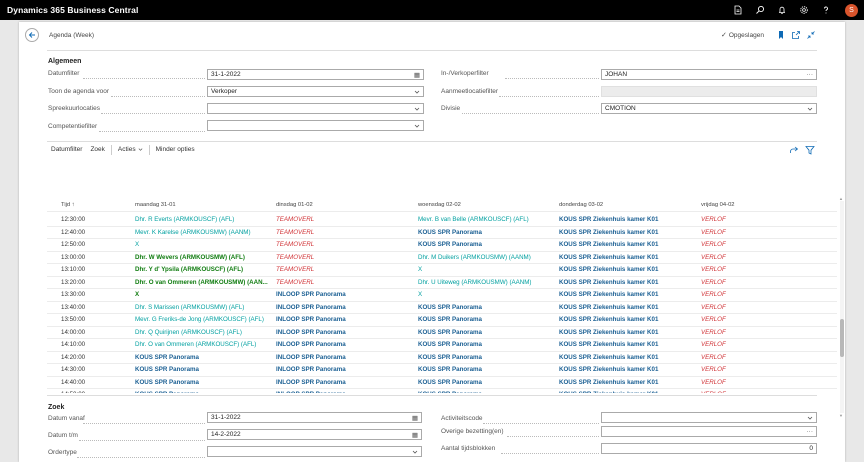  Describe the element at coordinates (204, 345) in the screenshot. I see `agenda-cell: Dhr. O van Ommeren (ARMKOUSCF) (AFL)` at that location.